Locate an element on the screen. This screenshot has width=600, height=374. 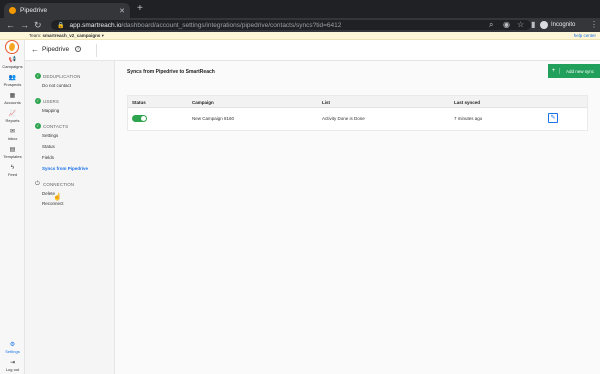
lock-icon: 🔒 is located at coordinates (61, 25).